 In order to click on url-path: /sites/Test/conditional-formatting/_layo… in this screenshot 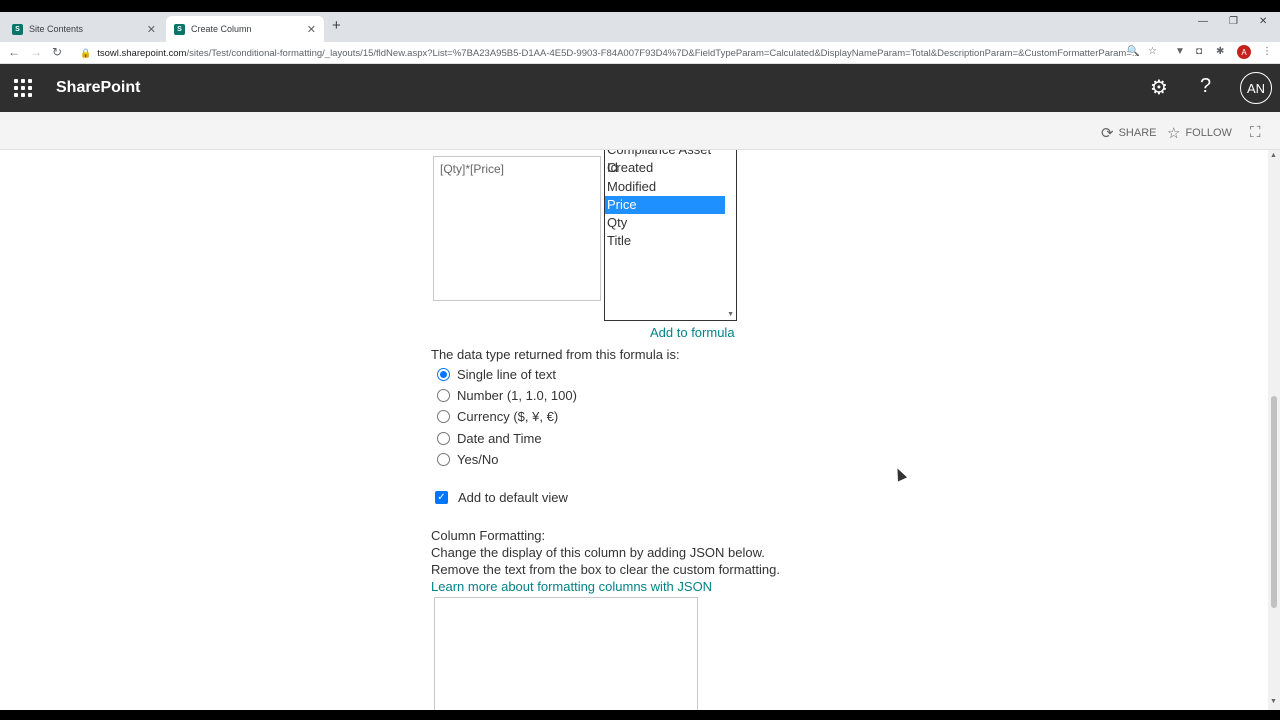, I will do `click(663, 53)`.